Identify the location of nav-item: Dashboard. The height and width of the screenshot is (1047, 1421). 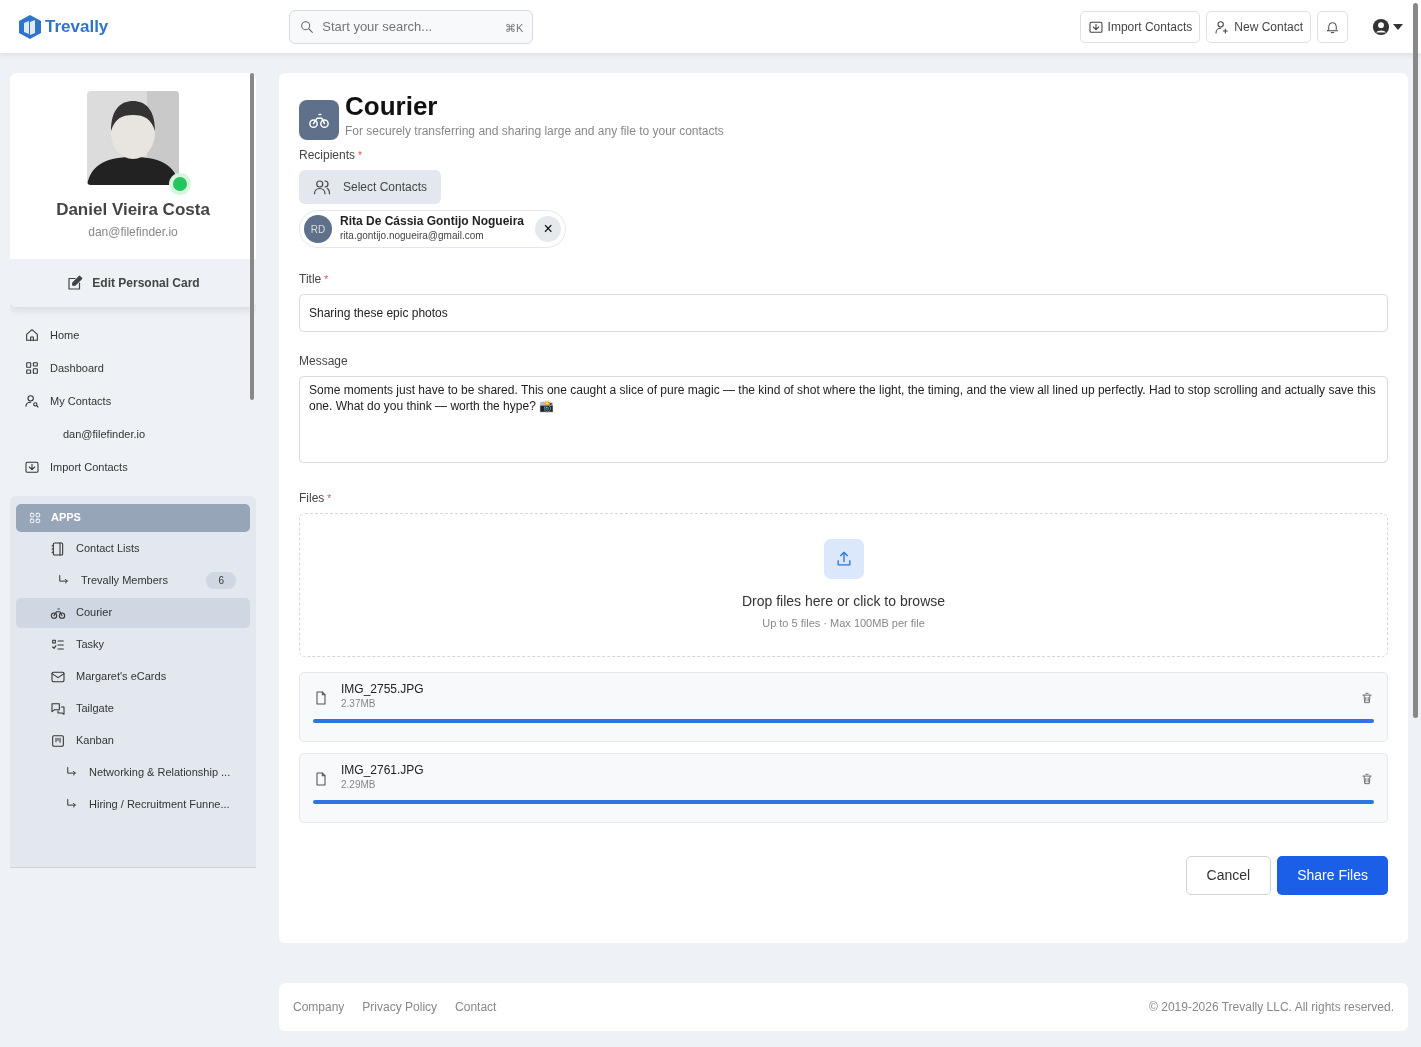
(133, 368).